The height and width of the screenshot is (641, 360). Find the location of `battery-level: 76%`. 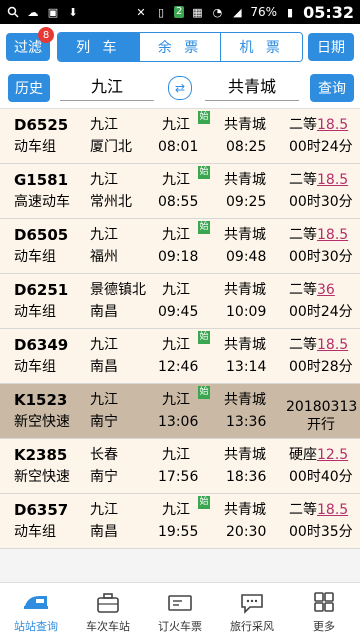

battery-level: 76% is located at coordinates (264, 12).